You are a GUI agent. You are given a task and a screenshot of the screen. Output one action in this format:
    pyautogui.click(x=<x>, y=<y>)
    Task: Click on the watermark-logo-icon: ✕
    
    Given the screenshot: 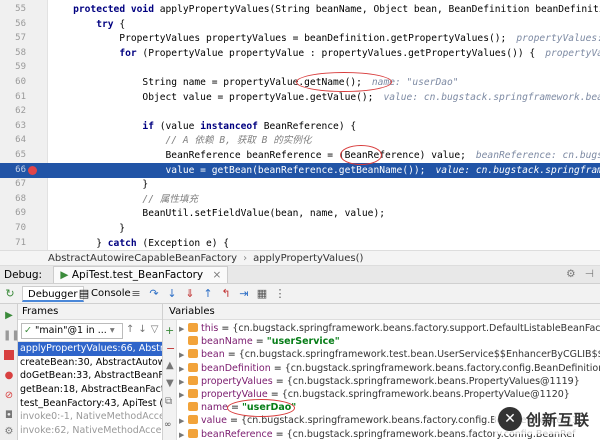 What is the action you would take?
    pyautogui.click(x=509, y=419)
    